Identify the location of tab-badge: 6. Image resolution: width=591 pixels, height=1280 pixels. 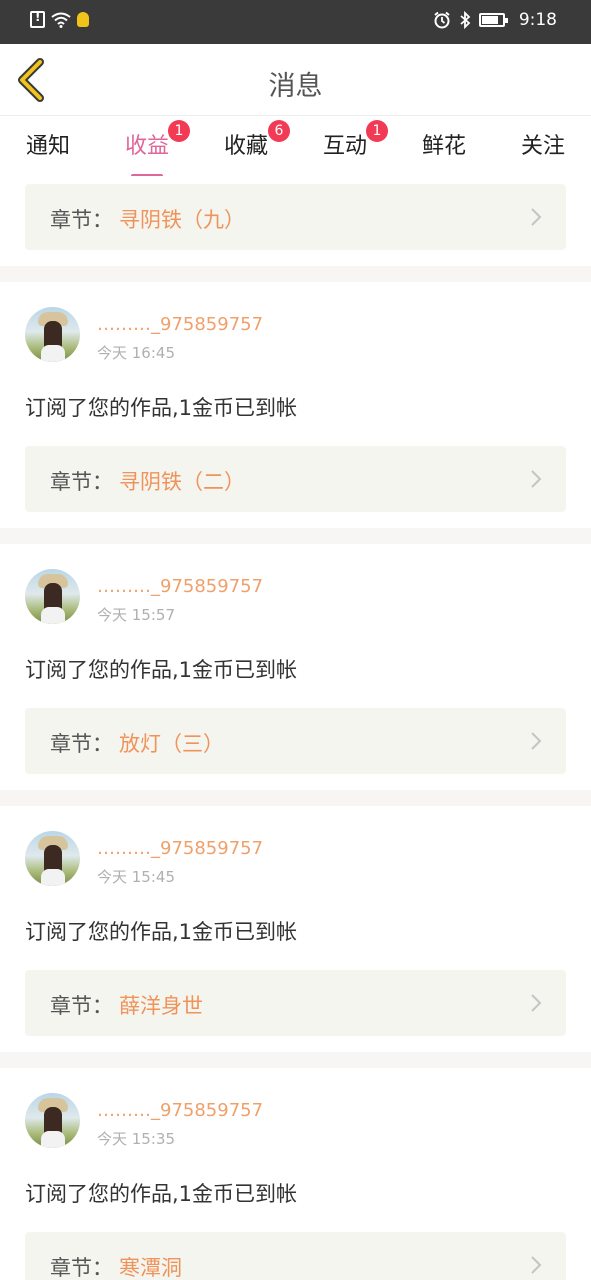
(279, 131).